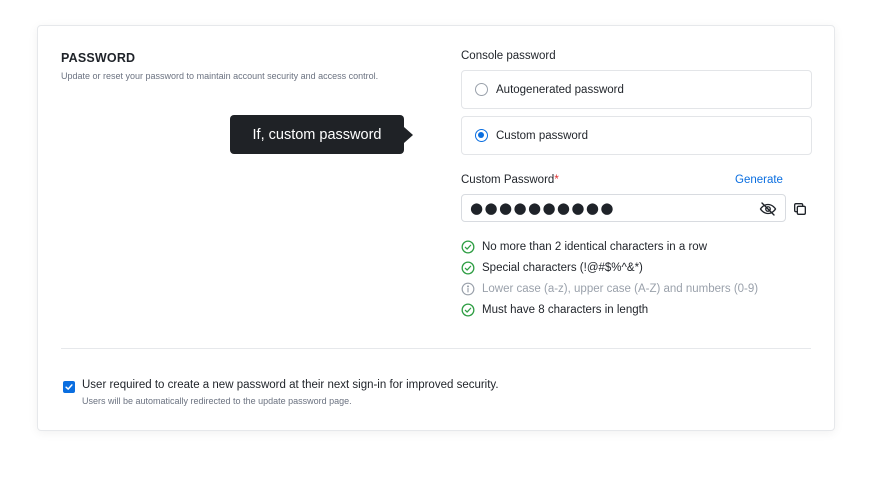 This screenshot has height=480, width=872. I want to click on radio-label: Custom password, so click(542, 135).